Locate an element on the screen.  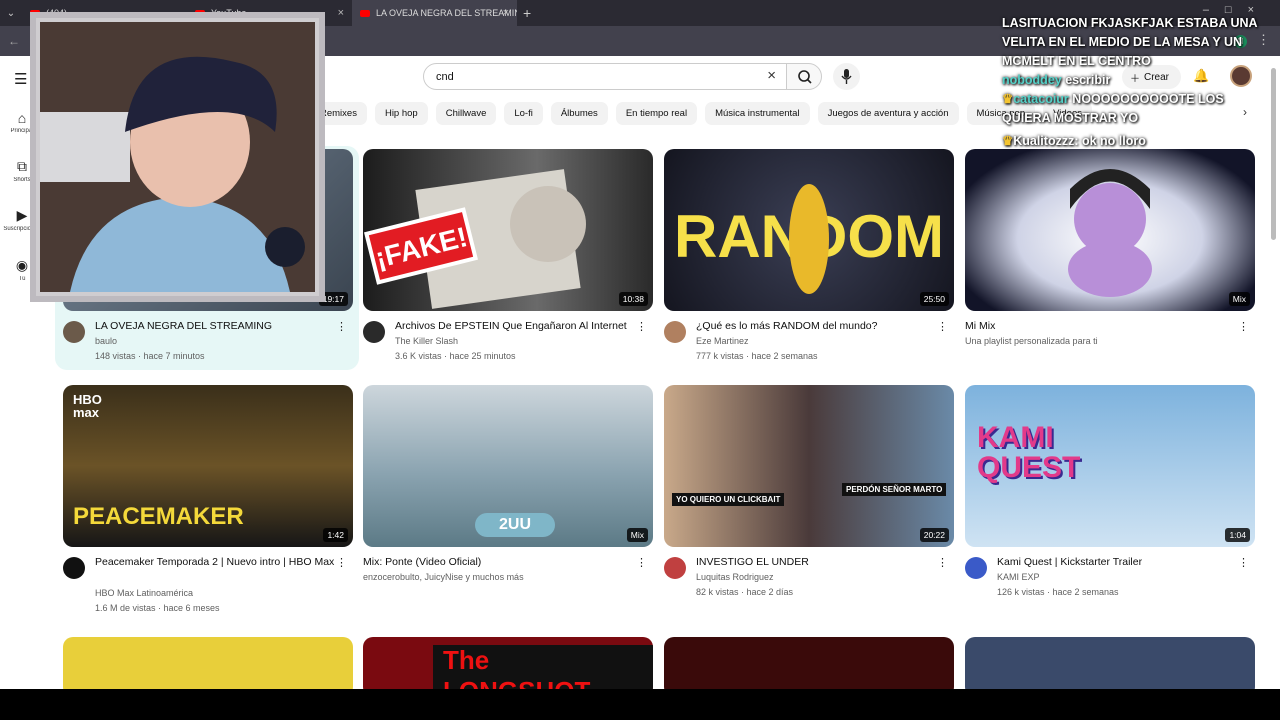
thumb-text-2uu: 2UU is located at coordinates (515, 525).